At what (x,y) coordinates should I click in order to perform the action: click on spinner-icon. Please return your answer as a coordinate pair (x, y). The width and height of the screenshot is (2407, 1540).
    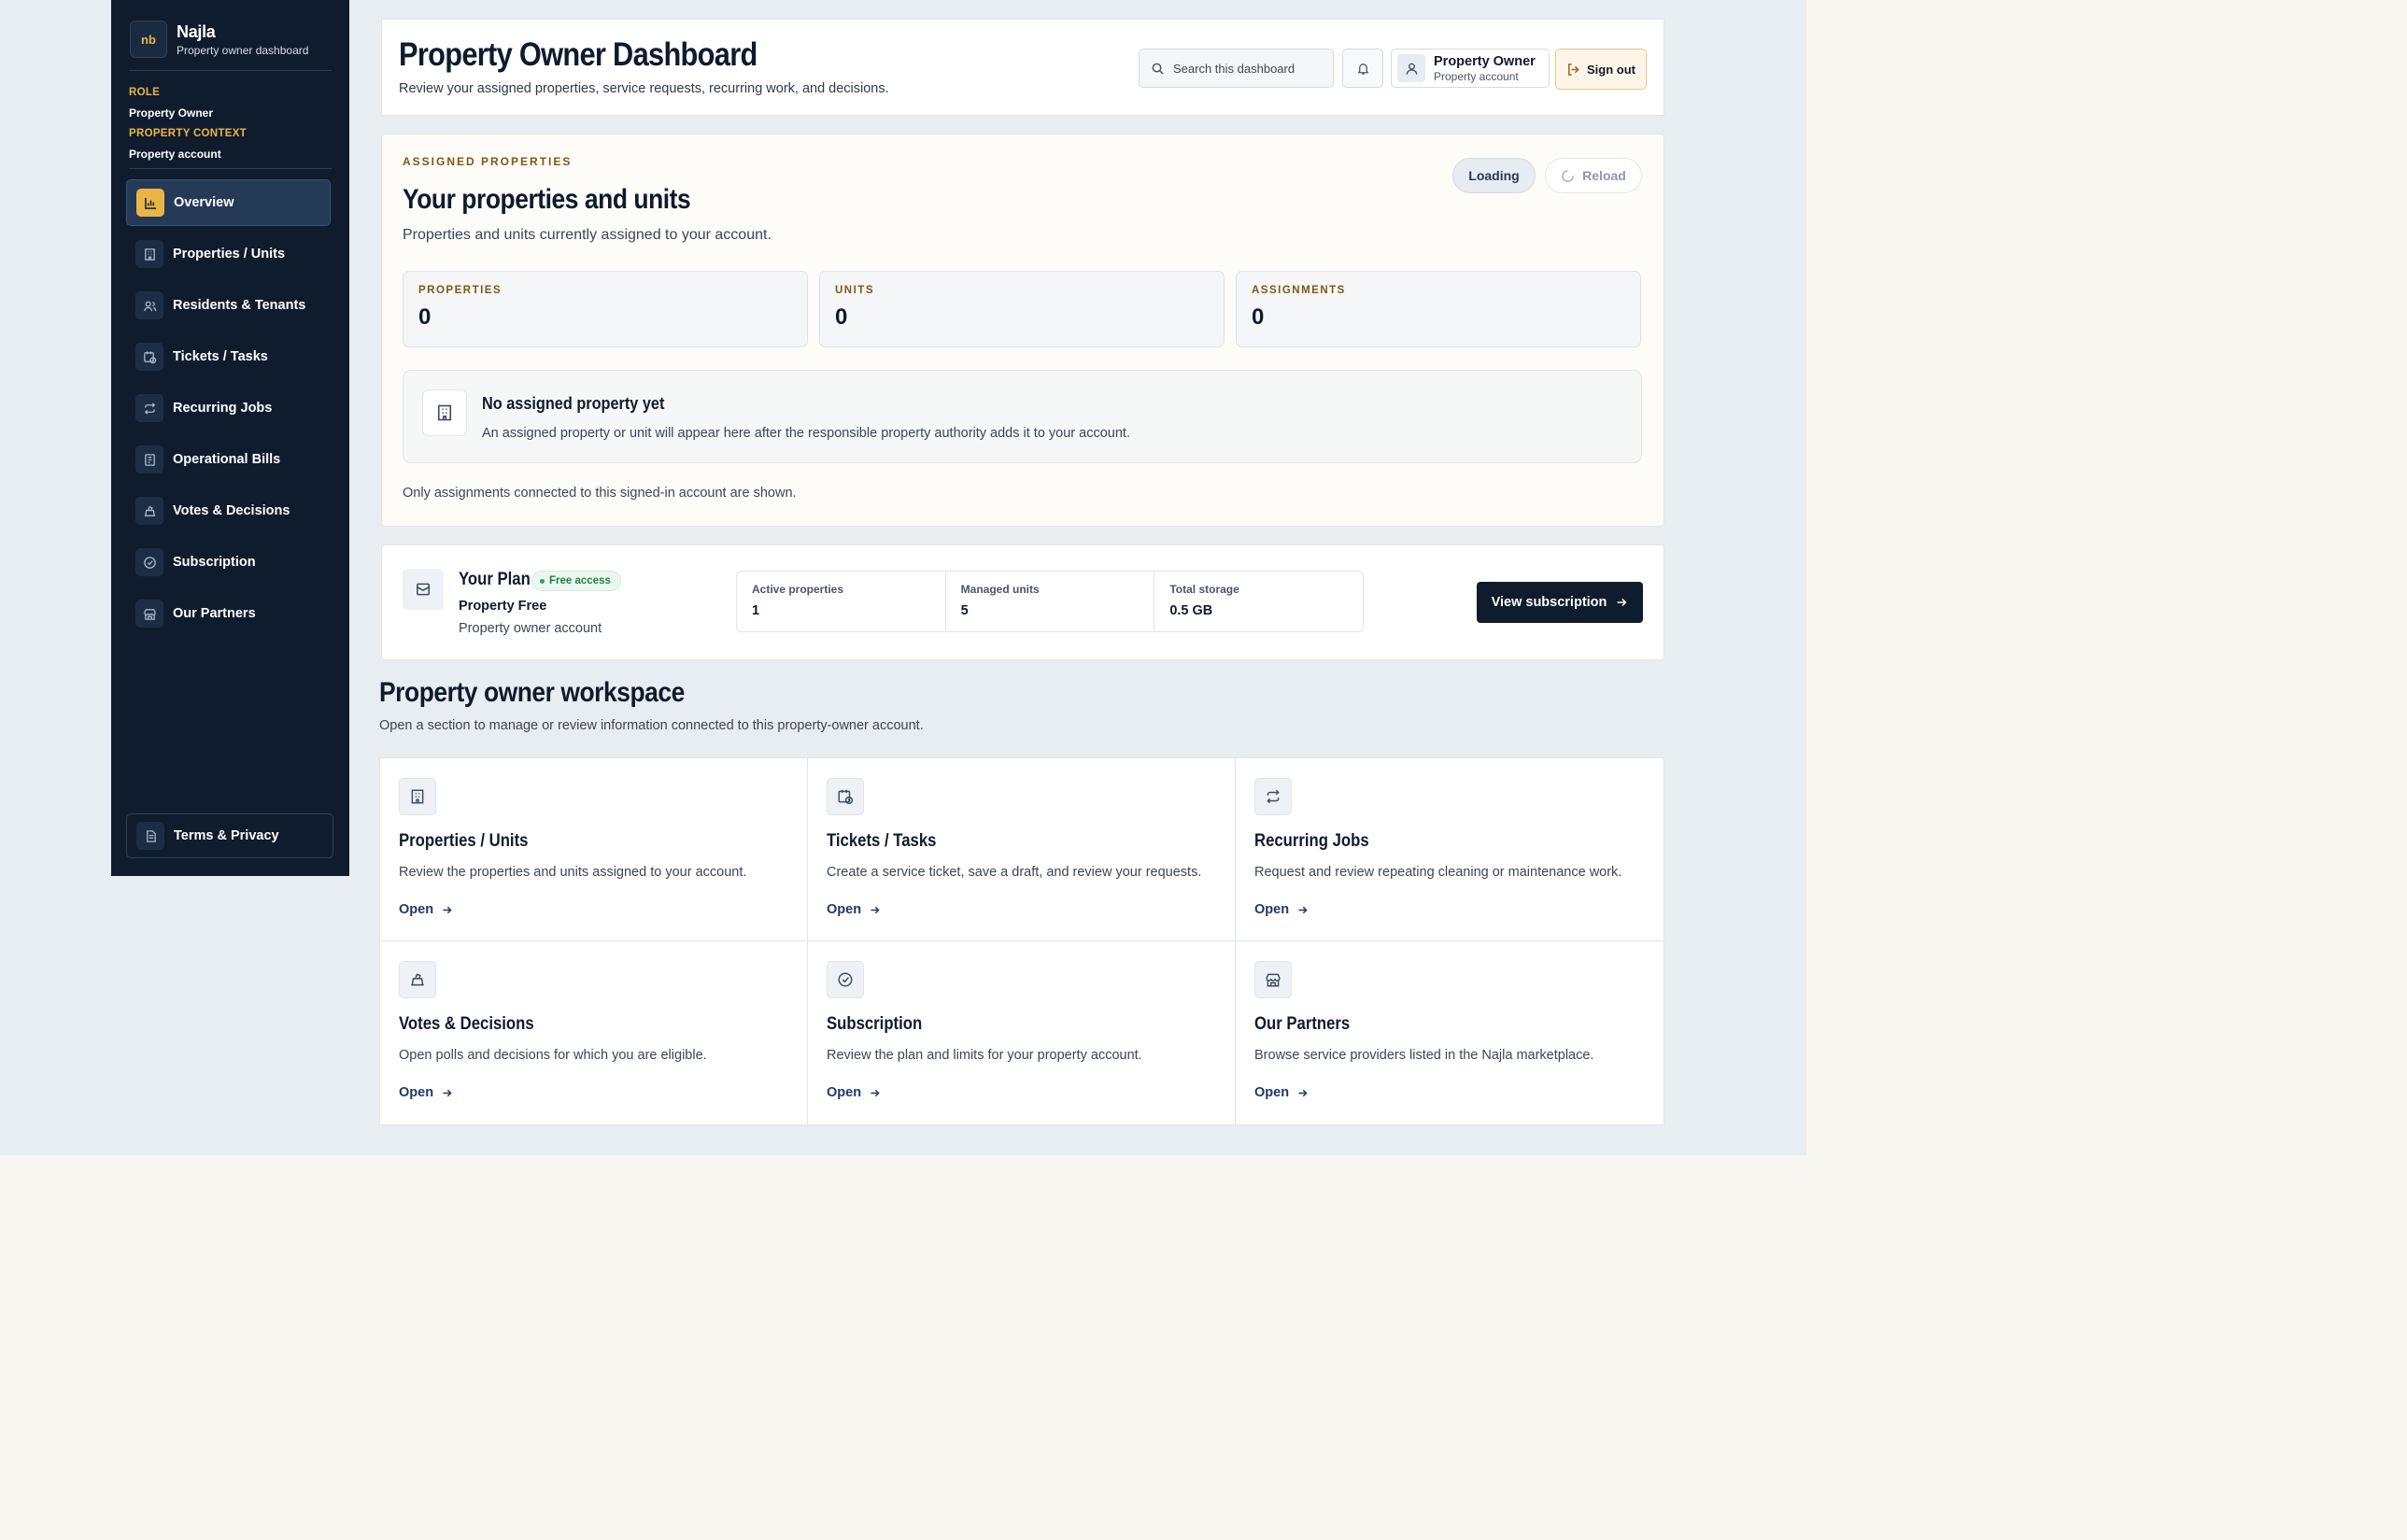
    Looking at the image, I should click on (1569, 176).